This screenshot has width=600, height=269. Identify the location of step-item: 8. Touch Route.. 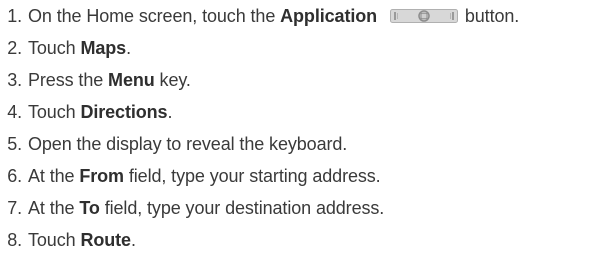
(68, 240).